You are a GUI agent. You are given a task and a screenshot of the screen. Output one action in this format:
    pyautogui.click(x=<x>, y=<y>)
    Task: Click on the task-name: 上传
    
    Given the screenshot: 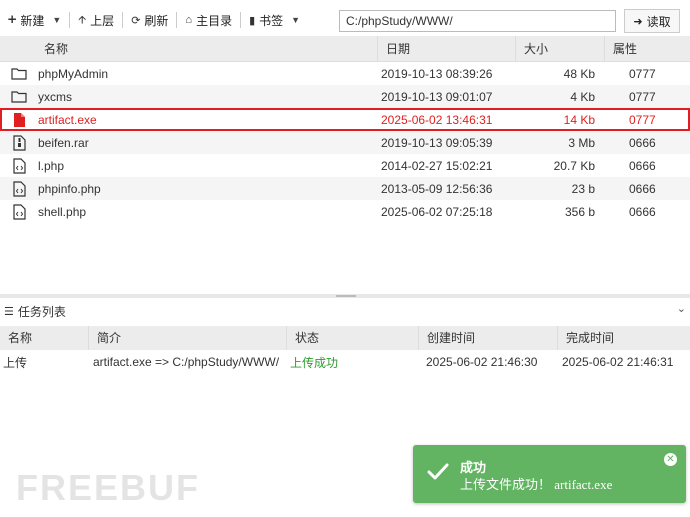 What is the action you would take?
    pyautogui.click(x=15, y=362)
    